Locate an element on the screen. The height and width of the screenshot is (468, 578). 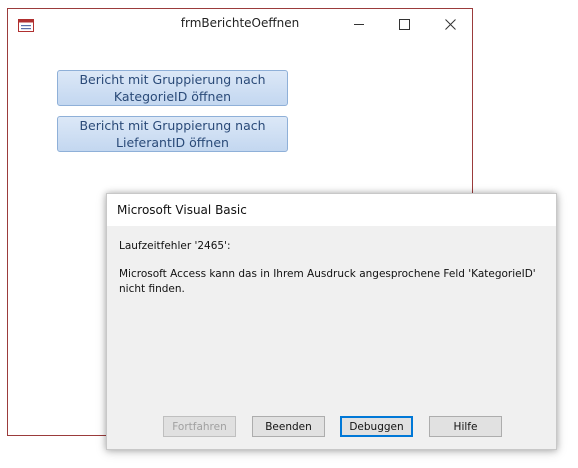
close-icon is located at coordinates (450, 24).